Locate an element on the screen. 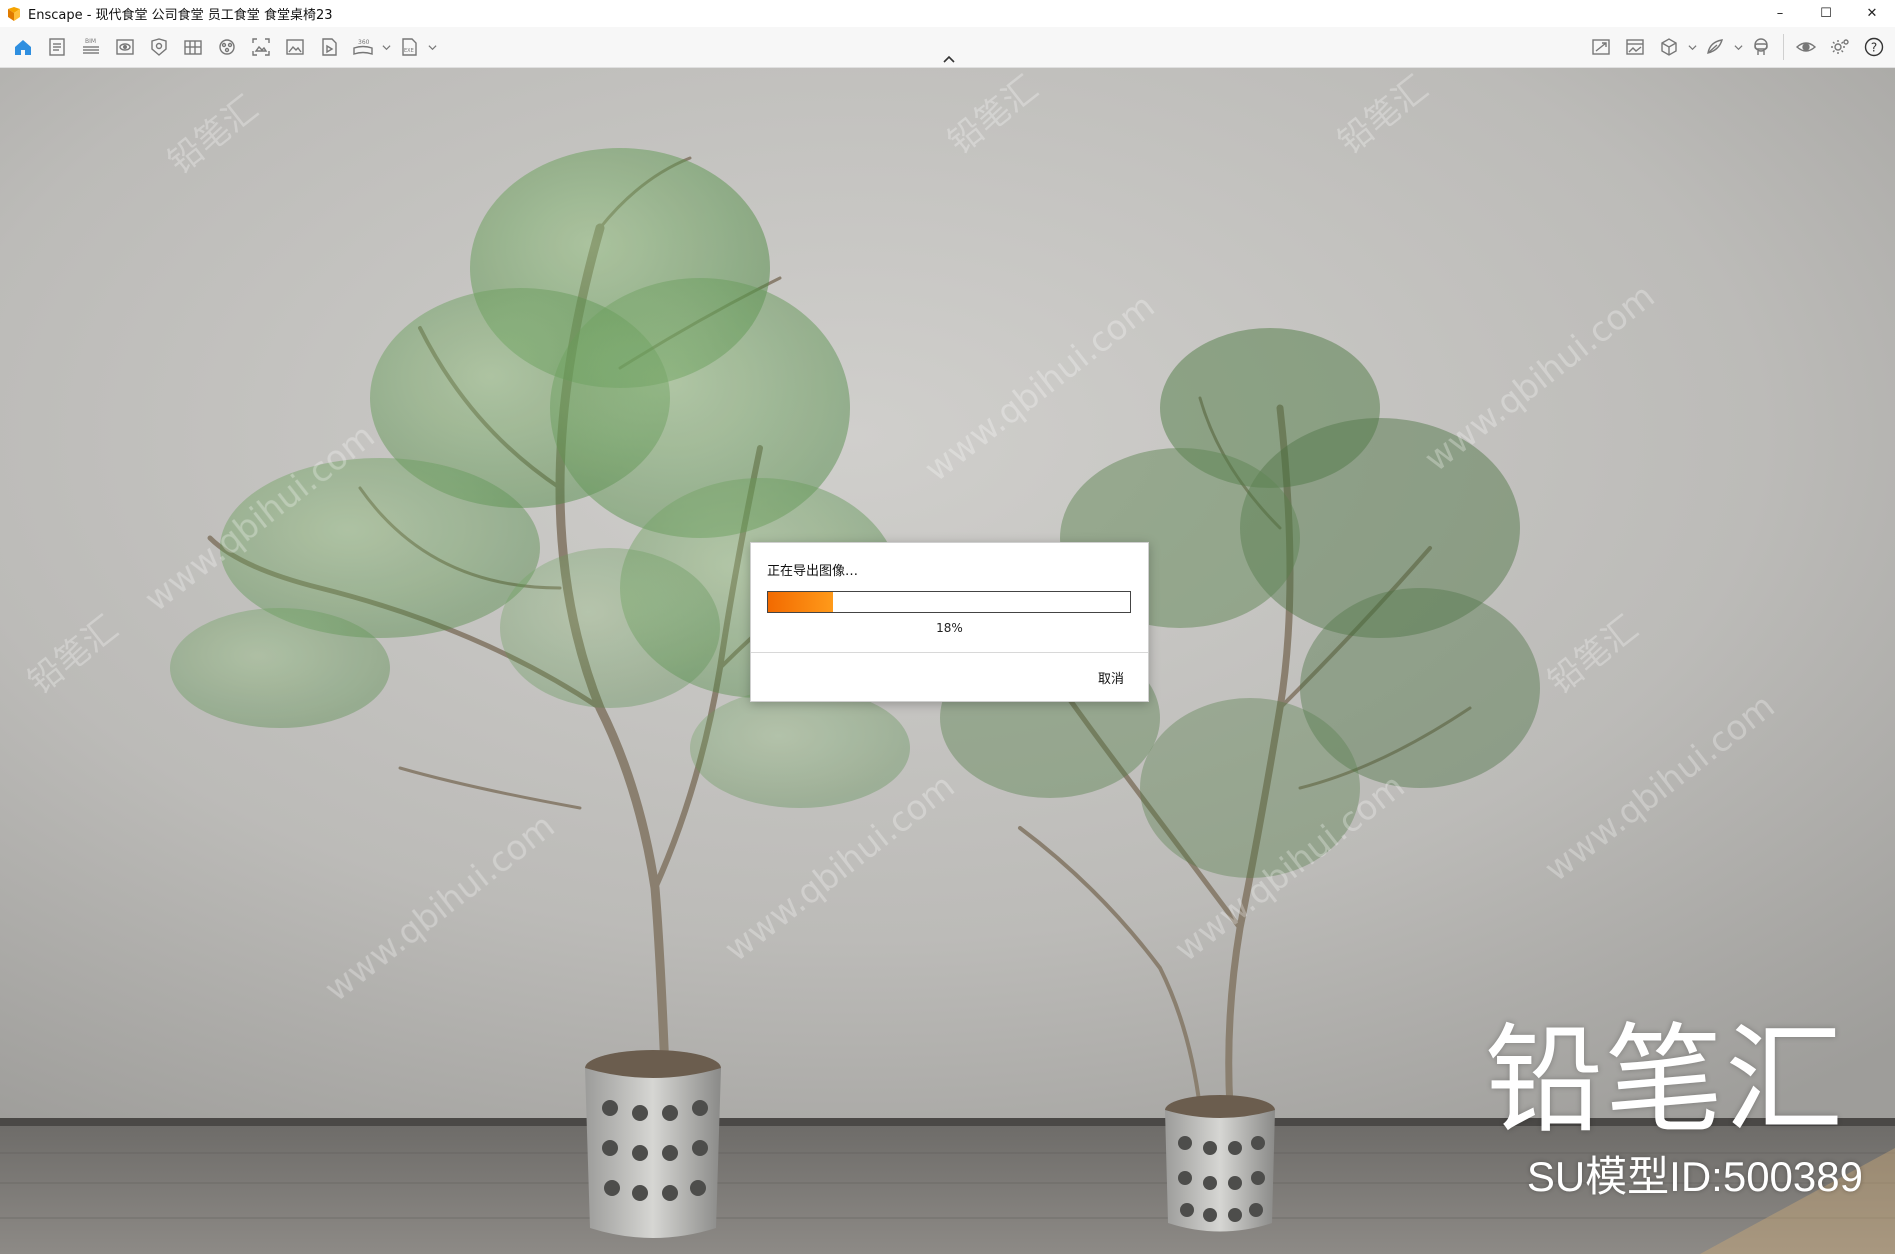  visibility-button is located at coordinates (1806, 47).